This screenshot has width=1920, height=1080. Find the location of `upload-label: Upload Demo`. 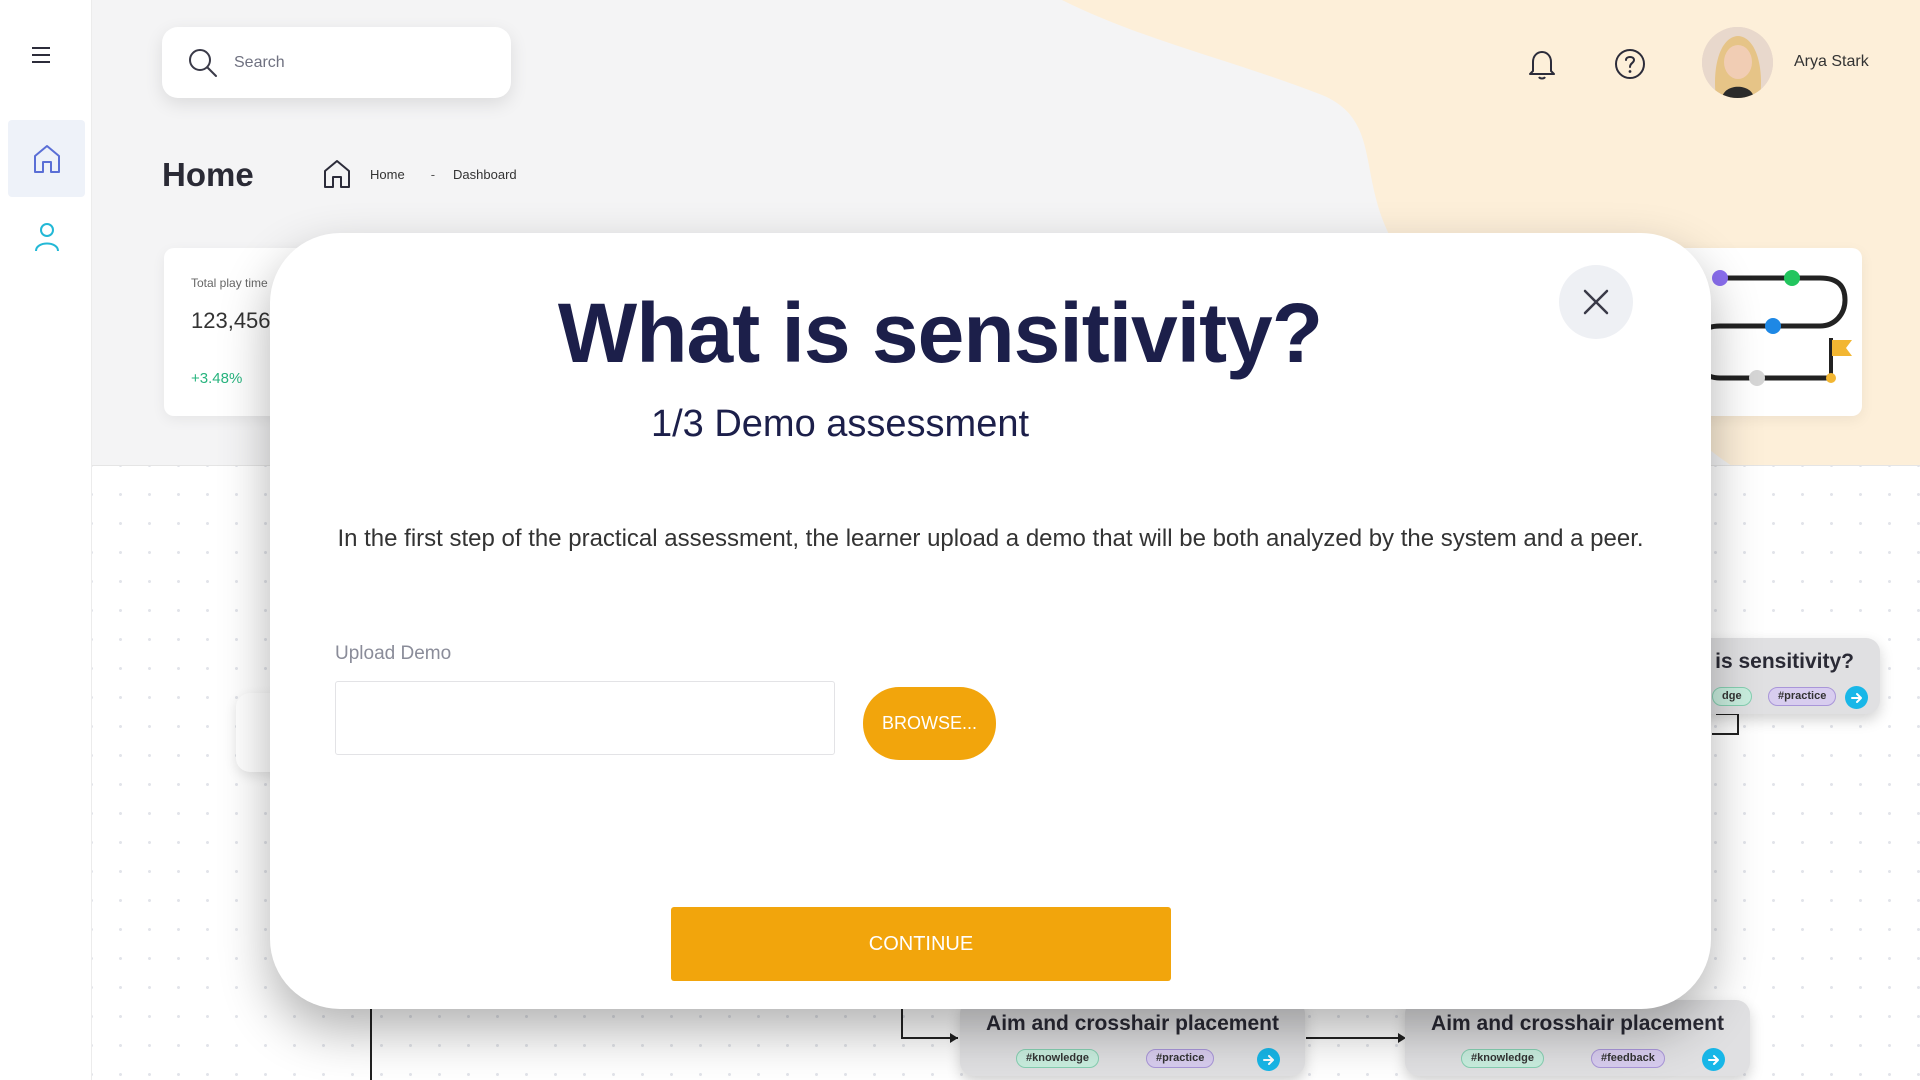

upload-label: Upload Demo is located at coordinates (393, 653).